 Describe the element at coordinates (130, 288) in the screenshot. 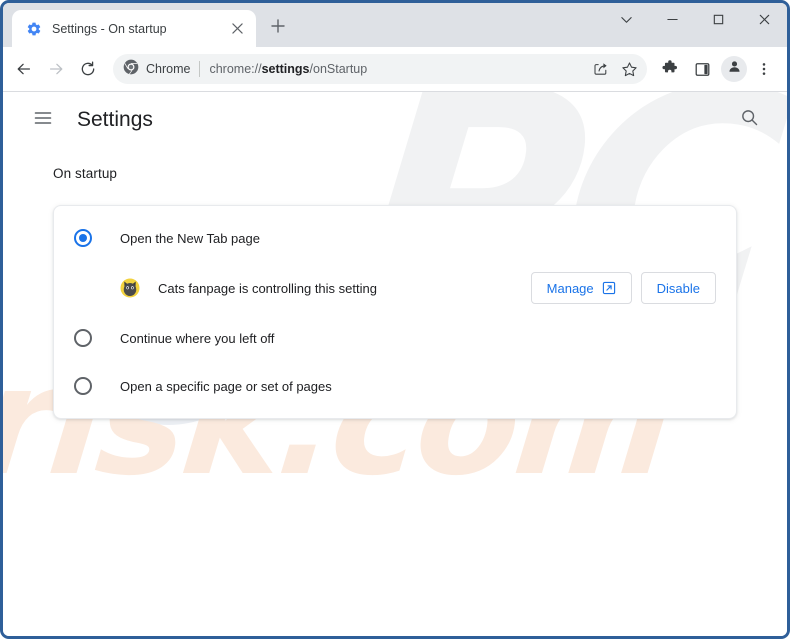

I see `cat-extension-icon` at that location.